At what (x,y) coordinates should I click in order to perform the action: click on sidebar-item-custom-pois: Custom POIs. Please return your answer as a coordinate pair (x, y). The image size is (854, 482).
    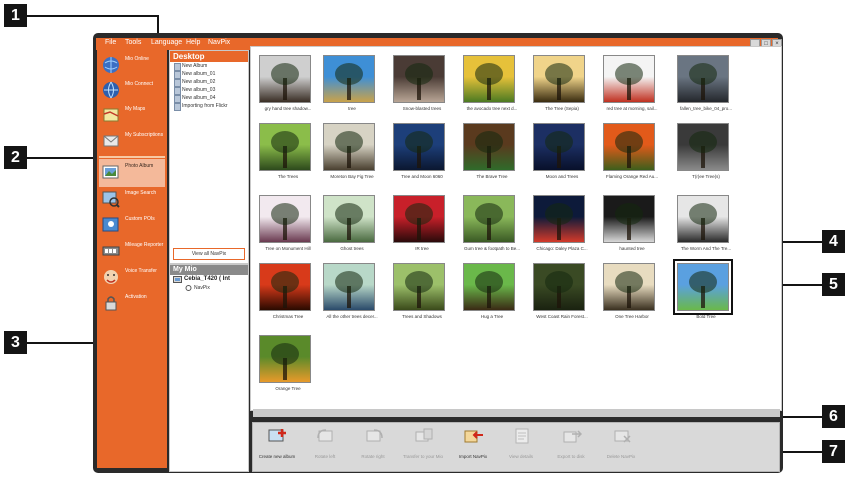
    Looking at the image, I should click on (132, 226).